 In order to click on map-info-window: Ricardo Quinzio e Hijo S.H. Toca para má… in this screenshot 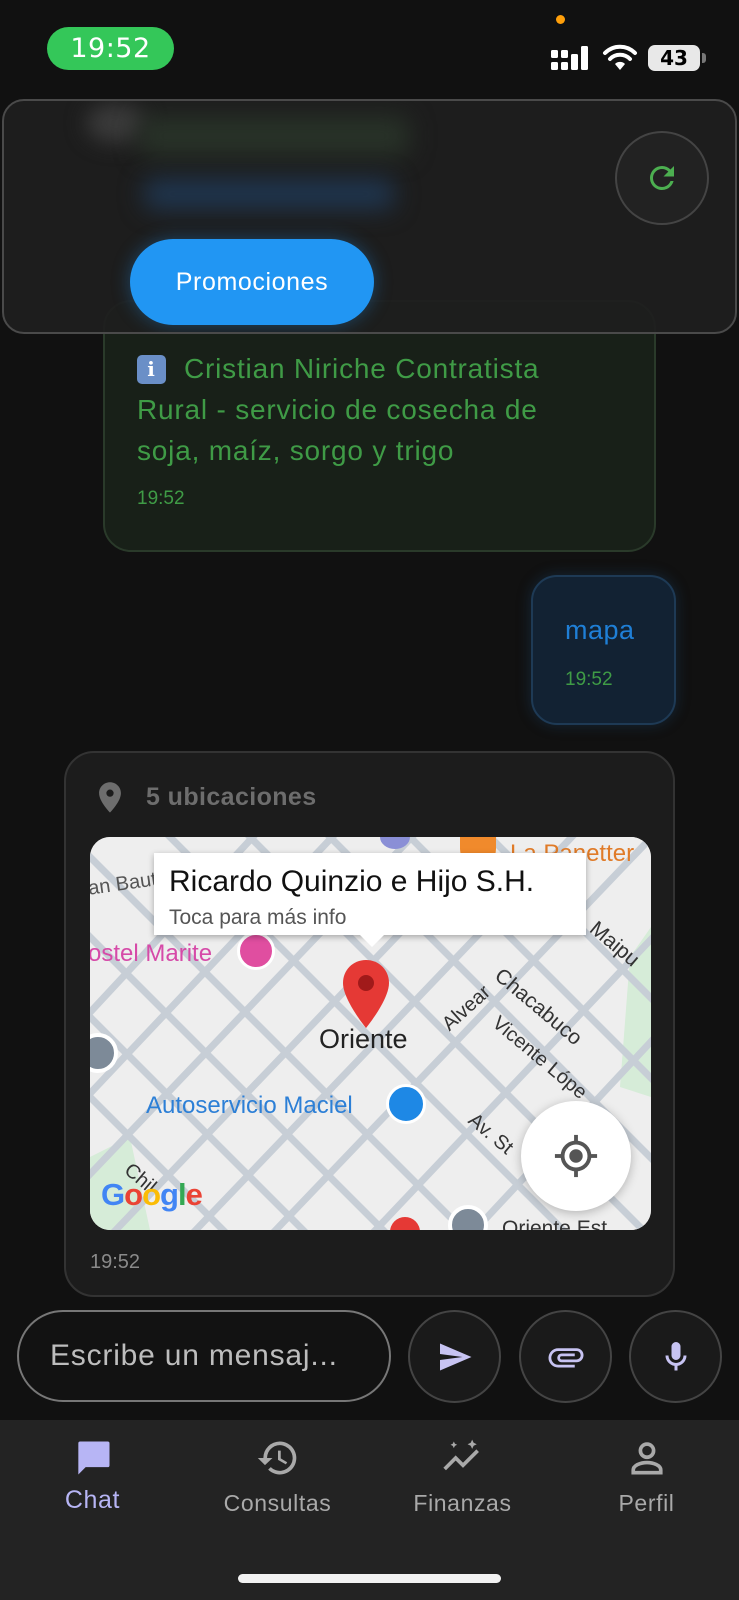, I will do `click(370, 900)`.